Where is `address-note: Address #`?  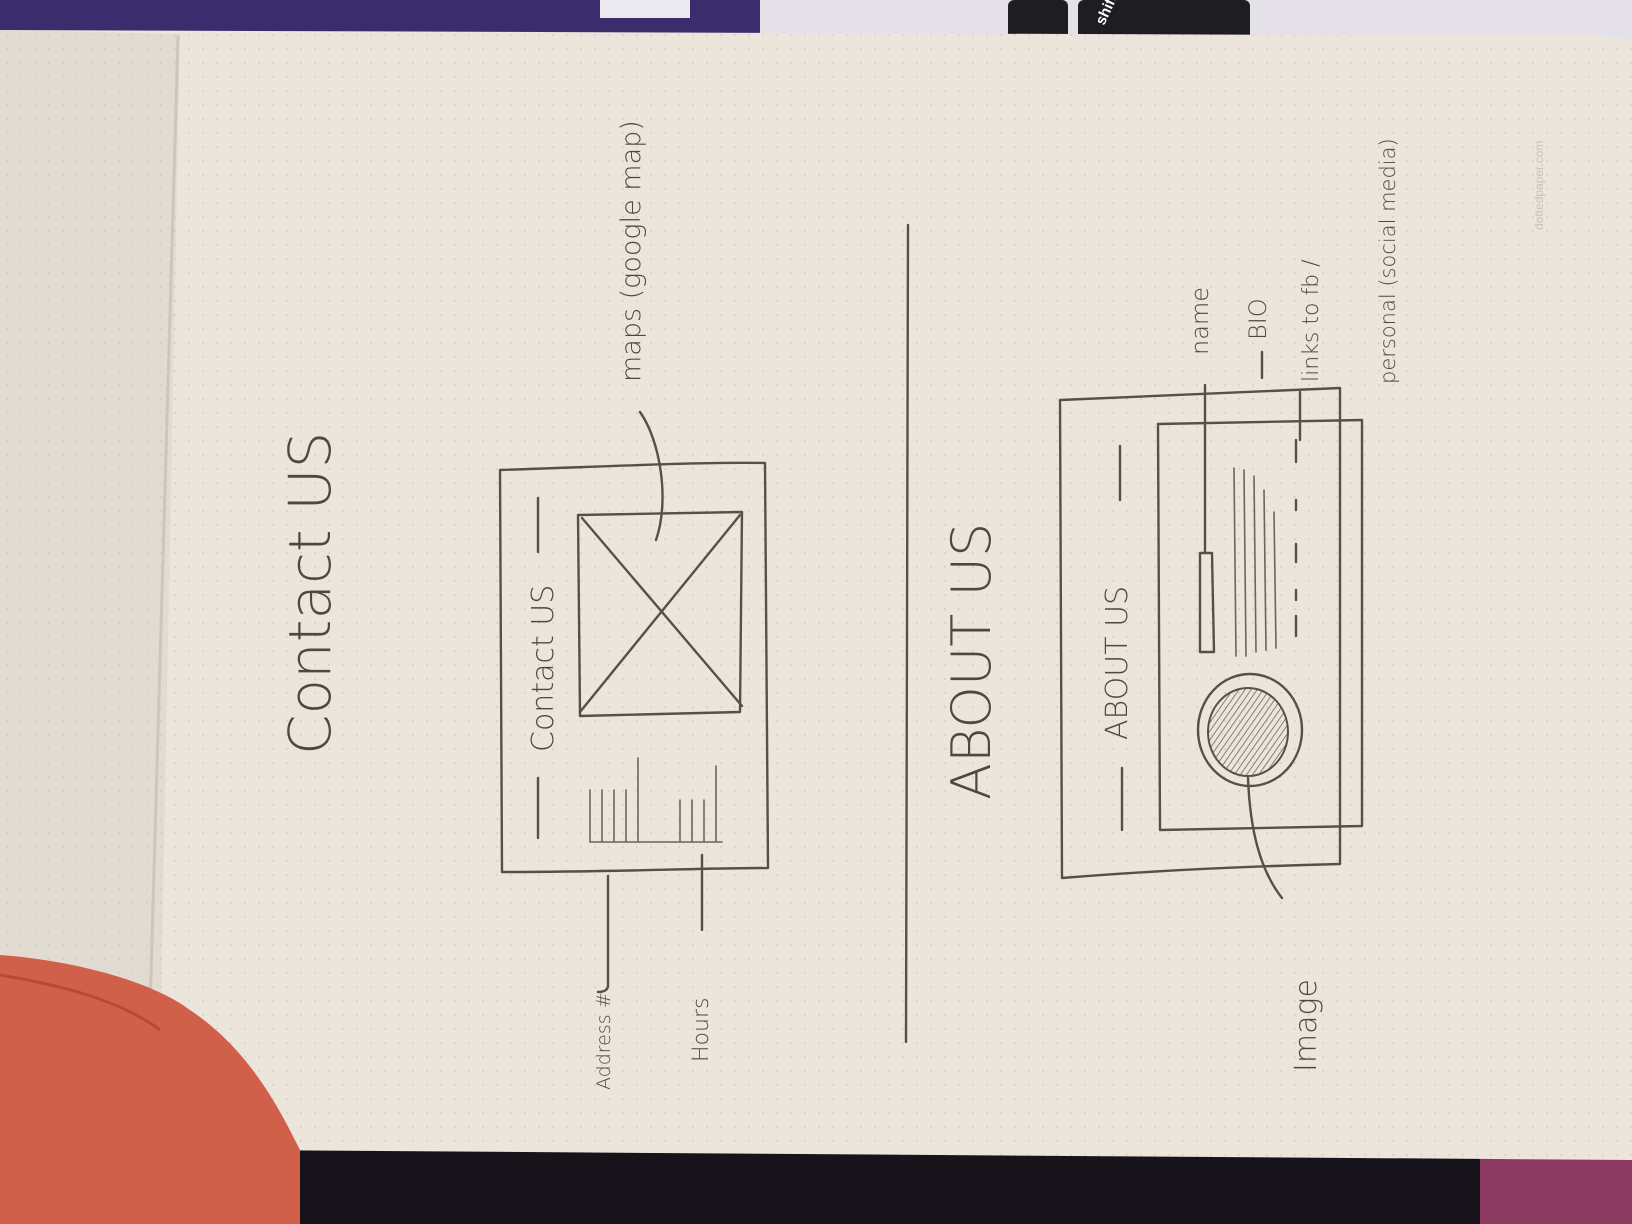
address-note: Address # is located at coordinates (604, 1041).